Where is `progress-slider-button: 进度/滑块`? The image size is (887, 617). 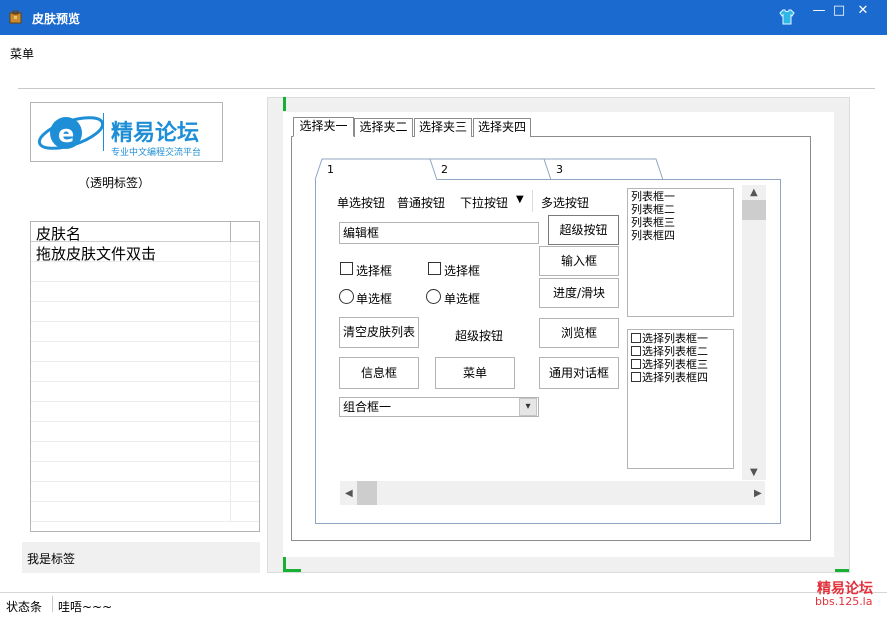
progress-slider-button: 进度/滑块 is located at coordinates (579, 293).